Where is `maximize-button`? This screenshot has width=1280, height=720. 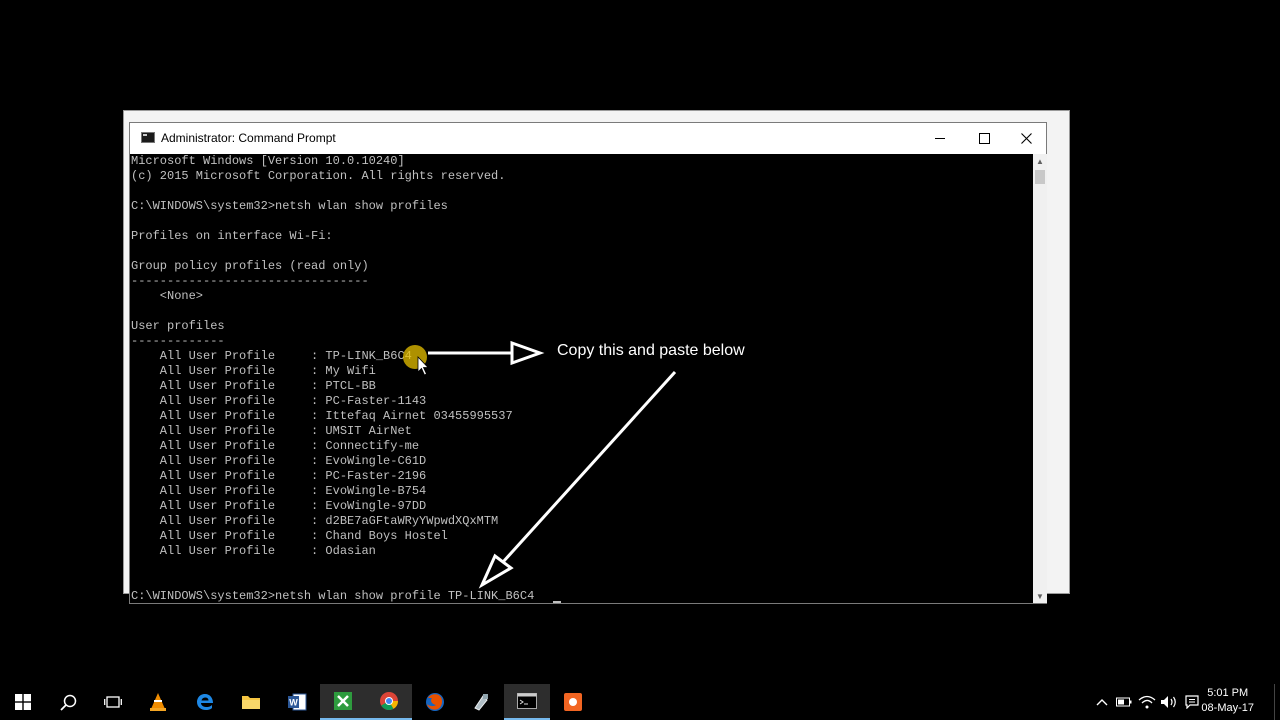
maximize-button is located at coordinates (984, 138).